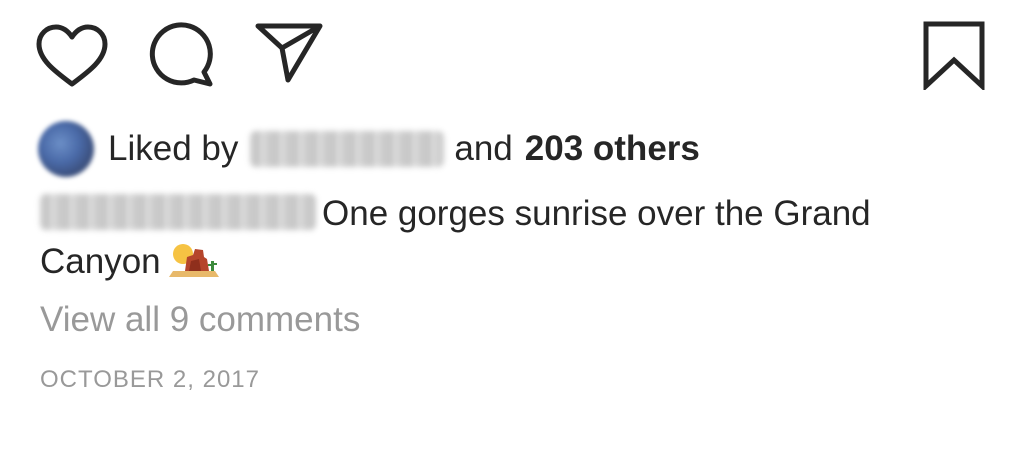  I want to click on liker-username-redacted, so click(347, 149).